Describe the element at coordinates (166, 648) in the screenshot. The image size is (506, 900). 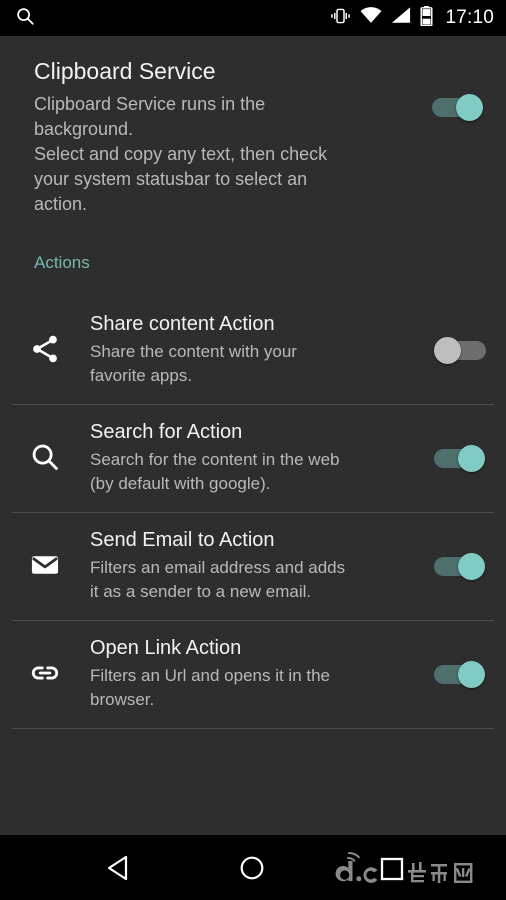
I see `list-item-title: Open Link Action` at that location.